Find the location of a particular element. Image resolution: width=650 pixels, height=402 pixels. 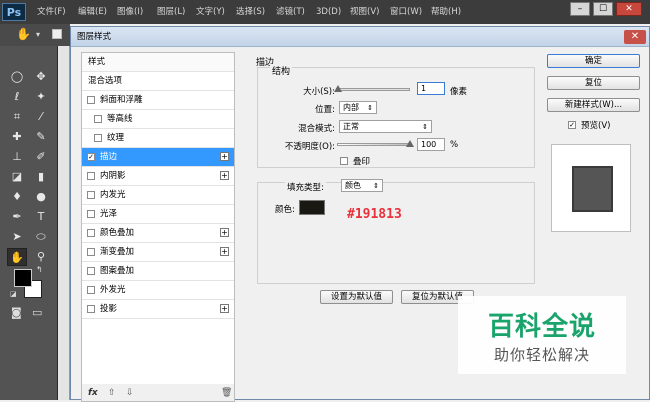

screen-mode-icon: ▭ is located at coordinates (37, 312).